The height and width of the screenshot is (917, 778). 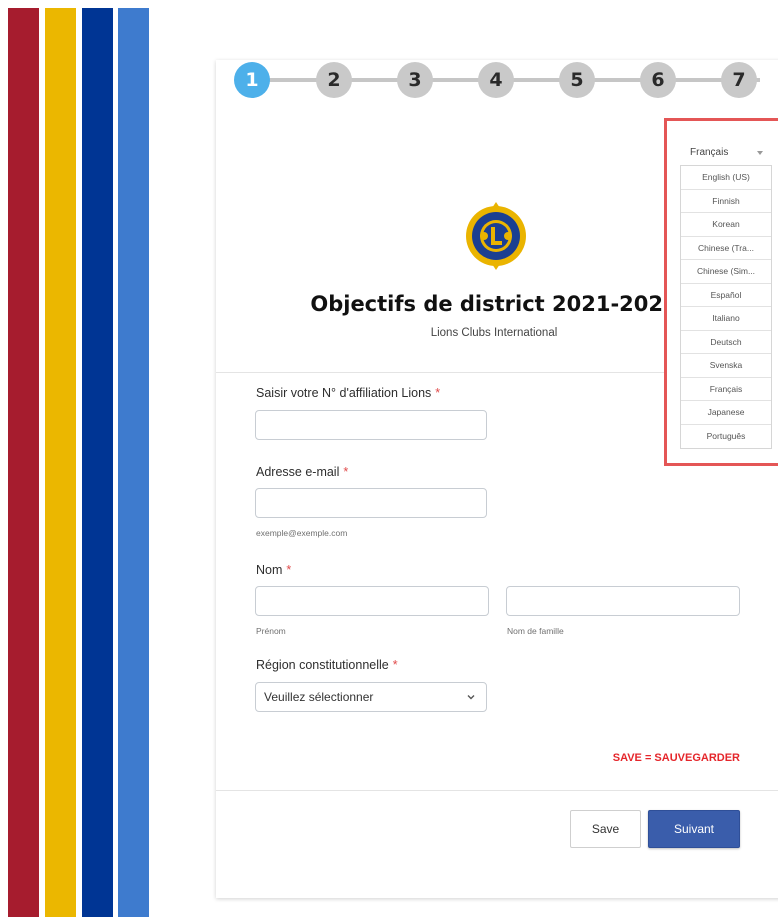 What do you see at coordinates (726, 342) in the screenshot?
I see `language-option: Deutsch` at bounding box center [726, 342].